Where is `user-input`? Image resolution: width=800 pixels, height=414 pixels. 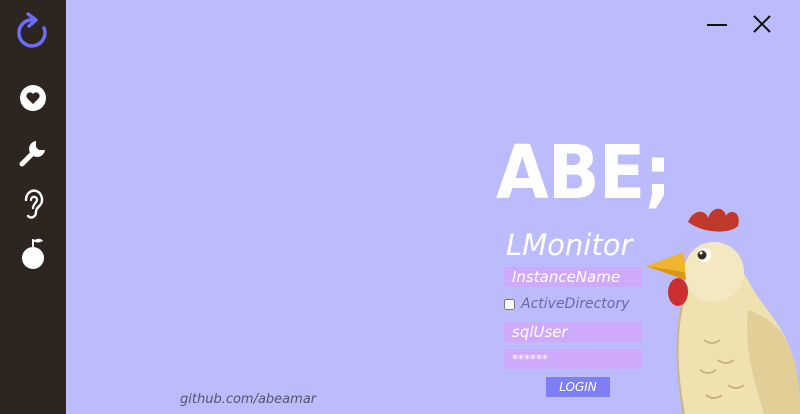
user-input is located at coordinates (573, 332).